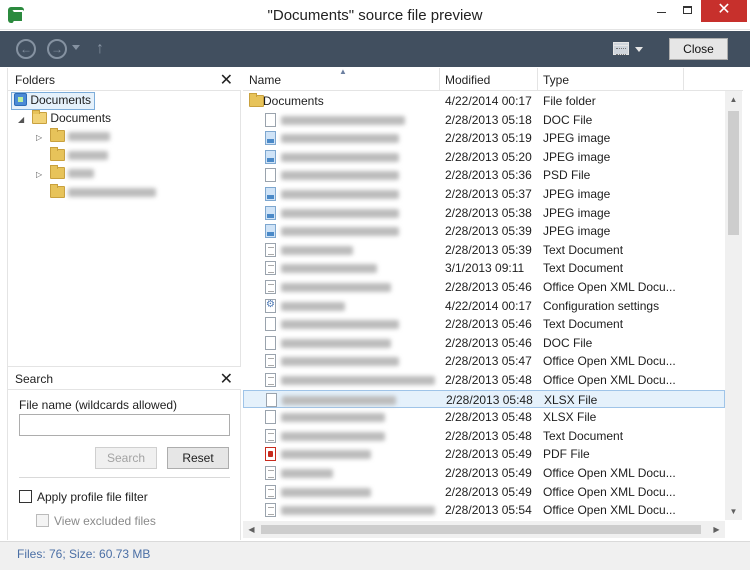 Image resolution: width=750 pixels, height=570 pixels. I want to click on tree-expanded-icon: ◢, so click(21, 119).